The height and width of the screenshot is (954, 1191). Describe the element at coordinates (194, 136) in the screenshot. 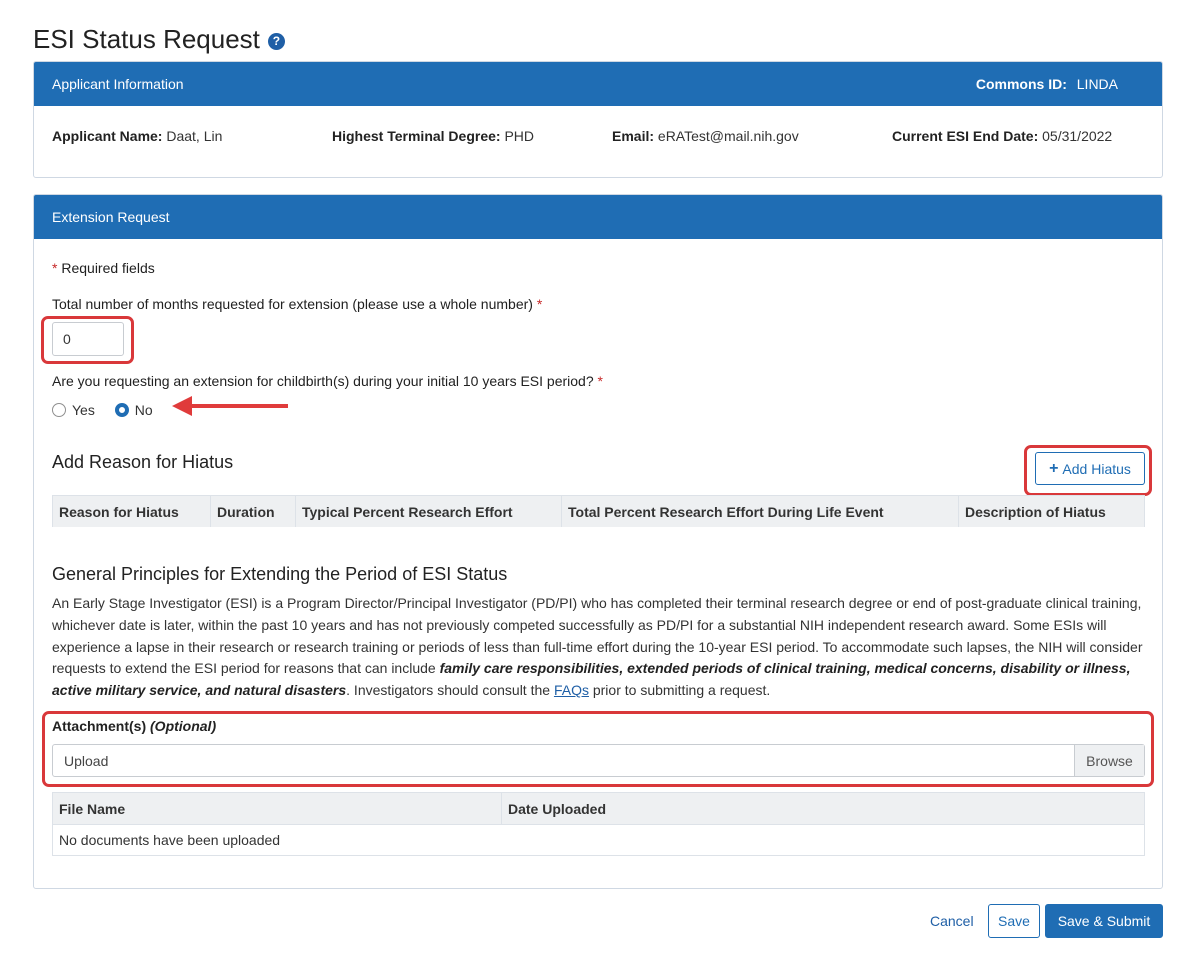

I see `applicant-name-value: Daat, Lin` at that location.